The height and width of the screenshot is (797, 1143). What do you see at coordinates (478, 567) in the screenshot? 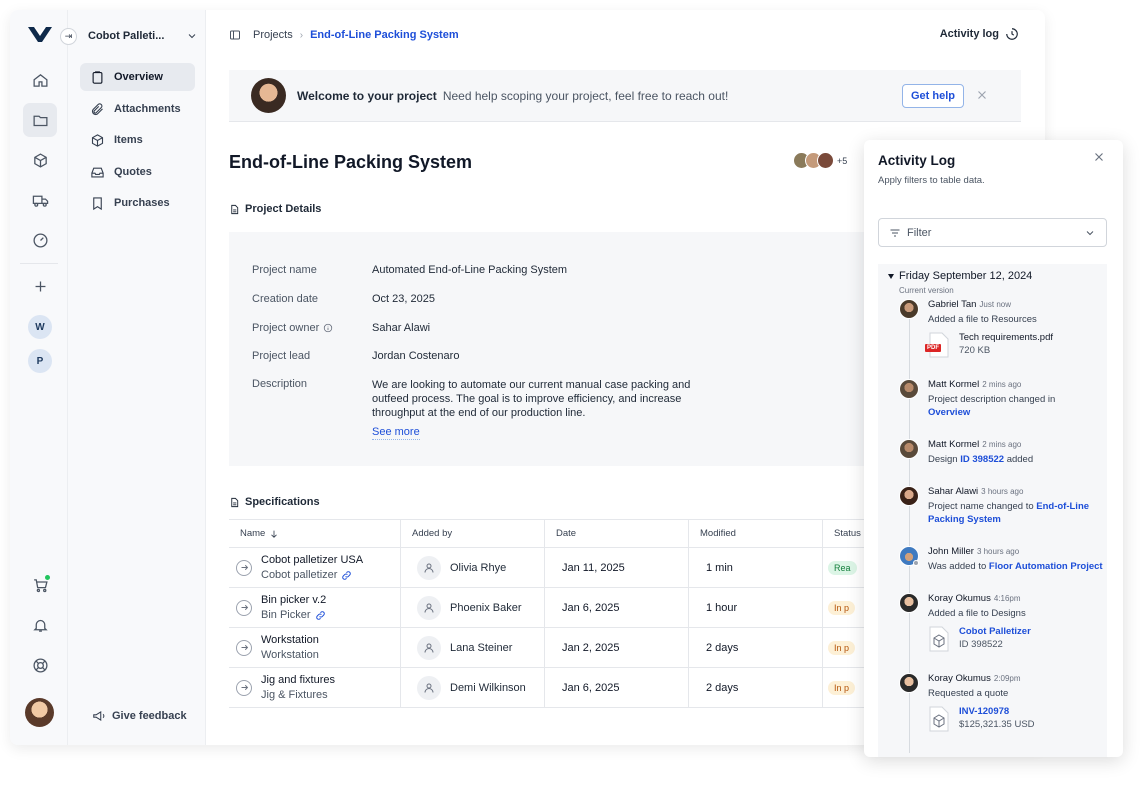
I see `added-by-name: Olivia Rhye` at bounding box center [478, 567].